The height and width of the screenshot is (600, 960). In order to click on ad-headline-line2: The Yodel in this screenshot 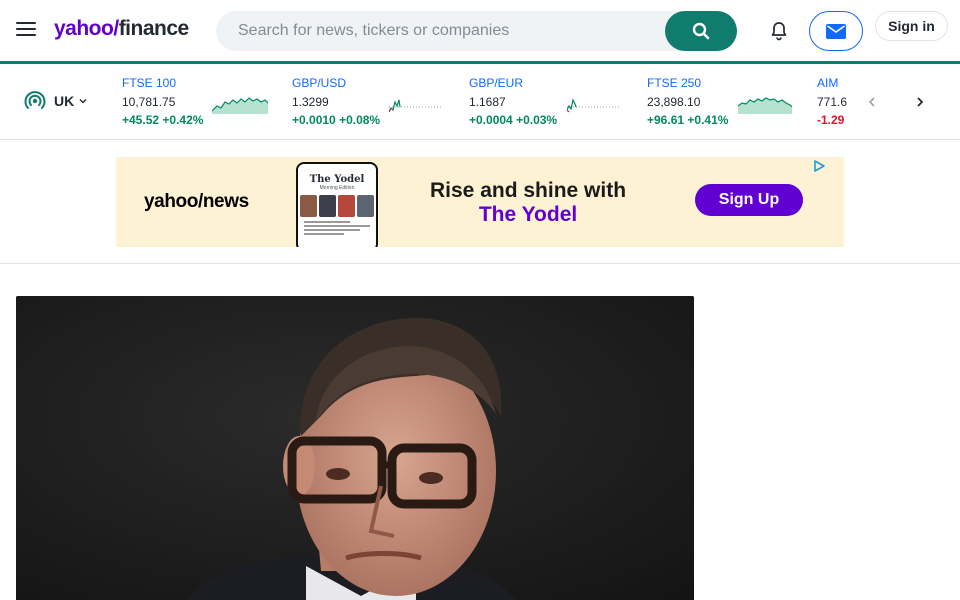, I will do `click(528, 214)`.